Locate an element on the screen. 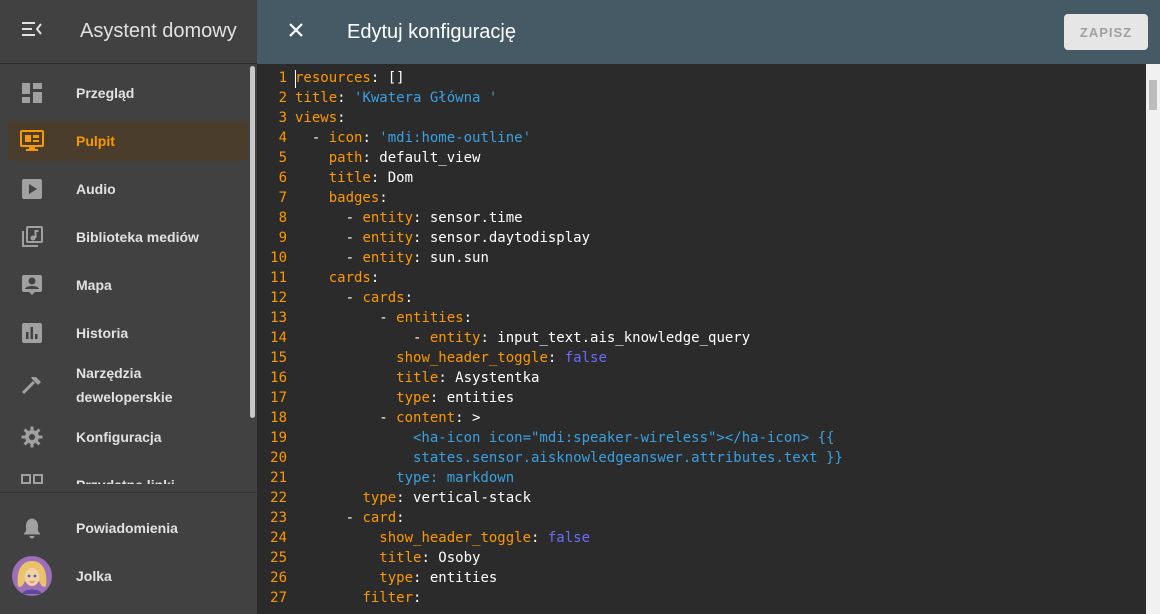  line-number: 15 is located at coordinates (278, 358).